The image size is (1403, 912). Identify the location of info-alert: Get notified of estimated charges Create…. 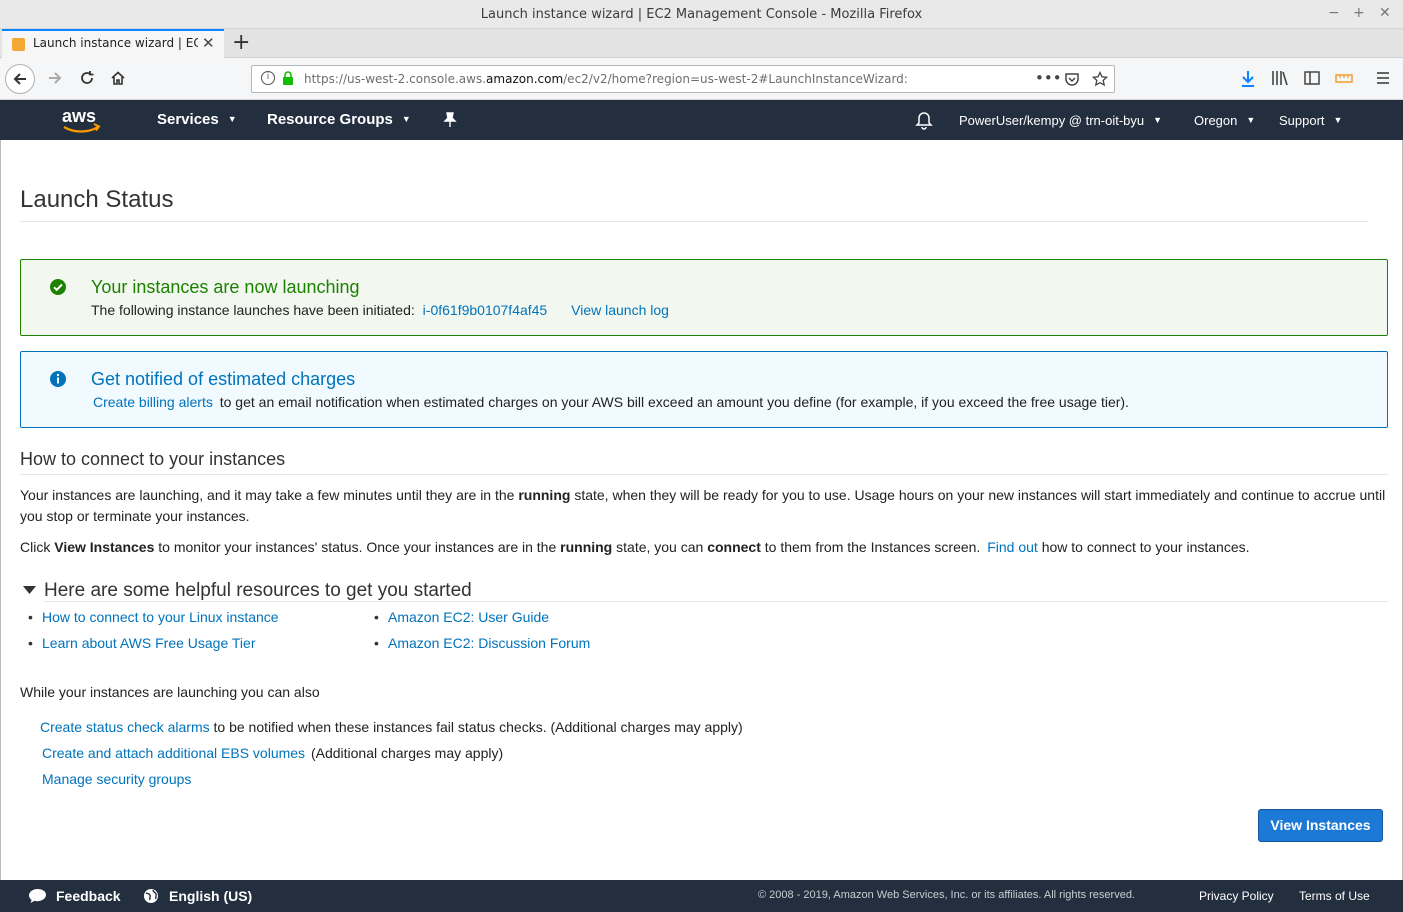
(704, 389).